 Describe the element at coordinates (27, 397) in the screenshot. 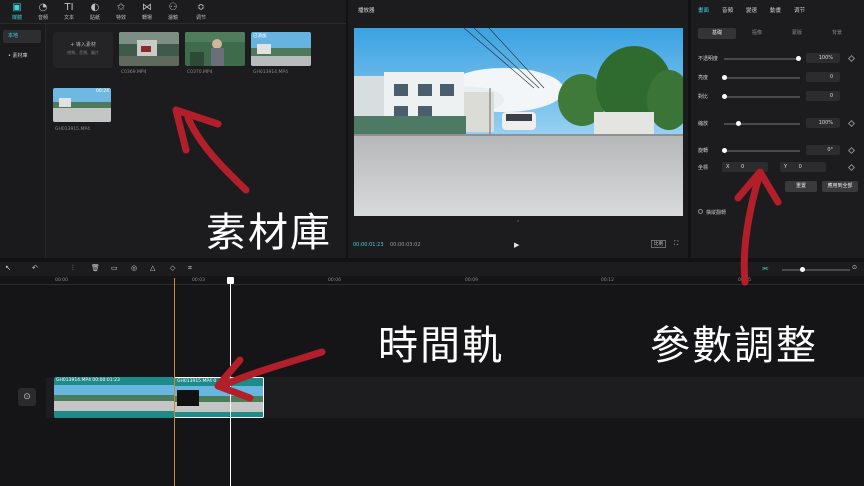

I see `track-cover-icon: ⊙` at that location.